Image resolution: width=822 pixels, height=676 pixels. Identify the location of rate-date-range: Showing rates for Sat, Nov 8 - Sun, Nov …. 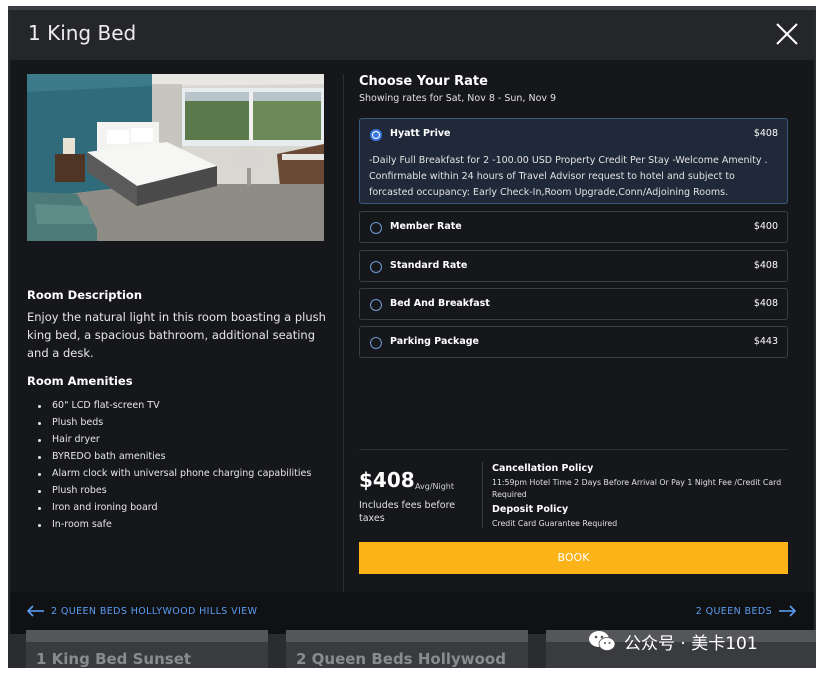
(458, 98).